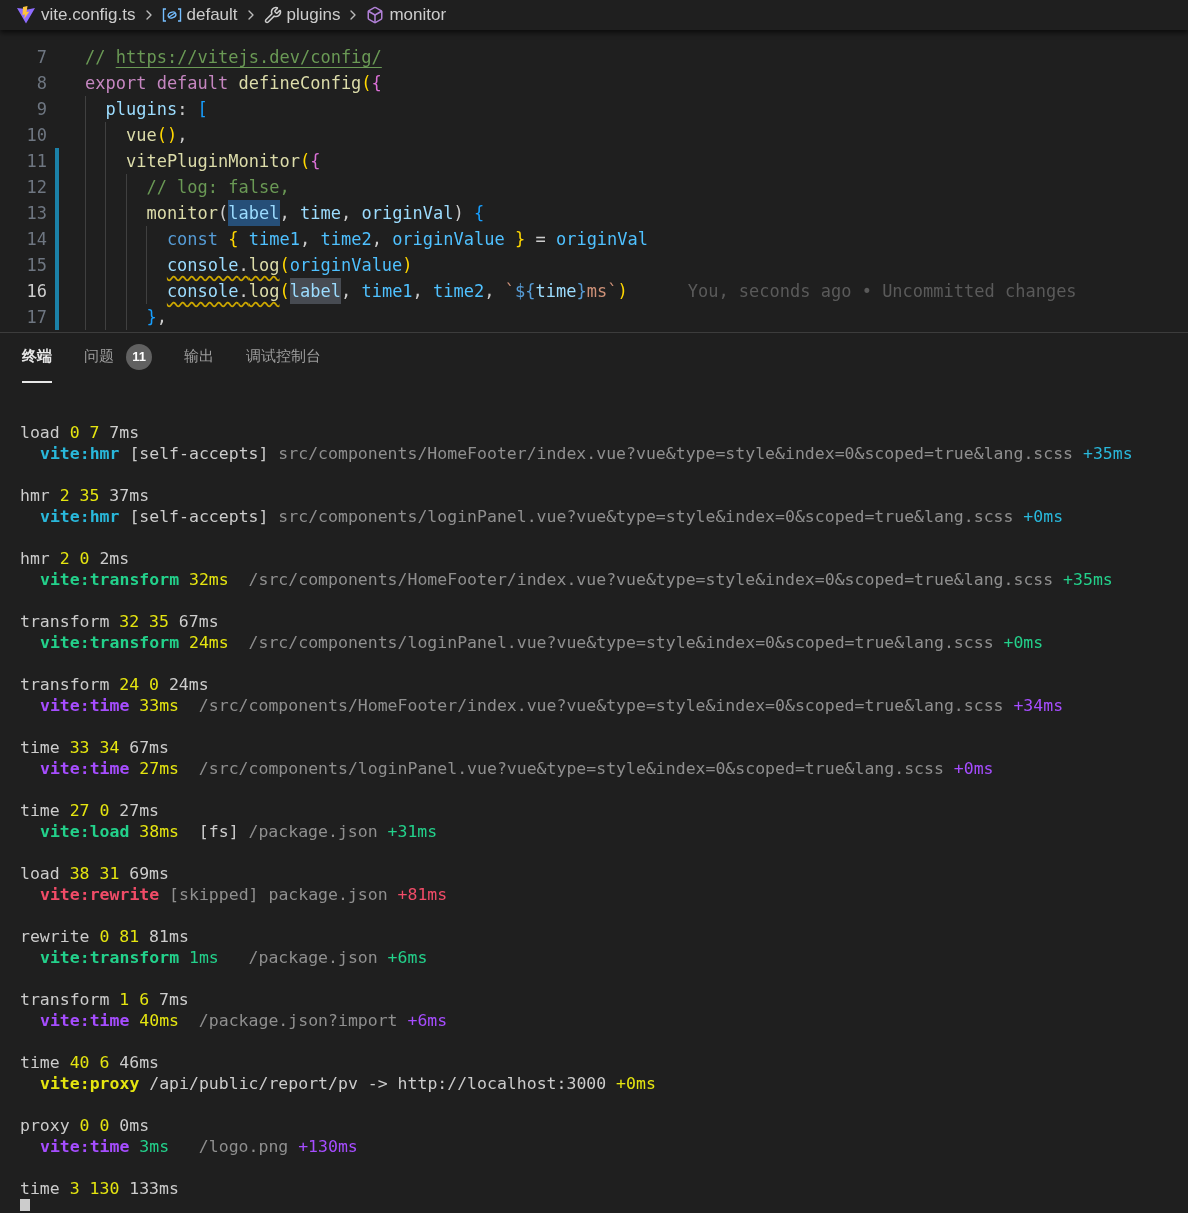 Image resolution: width=1188 pixels, height=1213 pixels. What do you see at coordinates (100, 894) in the screenshot?
I see `namespace-tag: vite:rewrite` at bounding box center [100, 894].